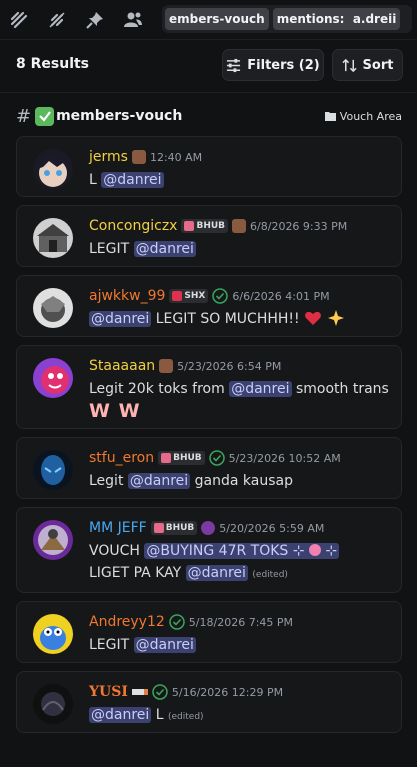 The image size is (417, 767). What do you see at coordinates (95, 20) in the screenshot?
I see `pin-icon` at bounding box center [95, 20].